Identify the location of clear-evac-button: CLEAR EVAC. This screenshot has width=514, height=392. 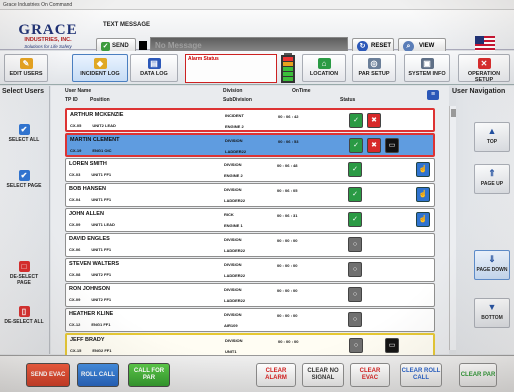
(370, 375).